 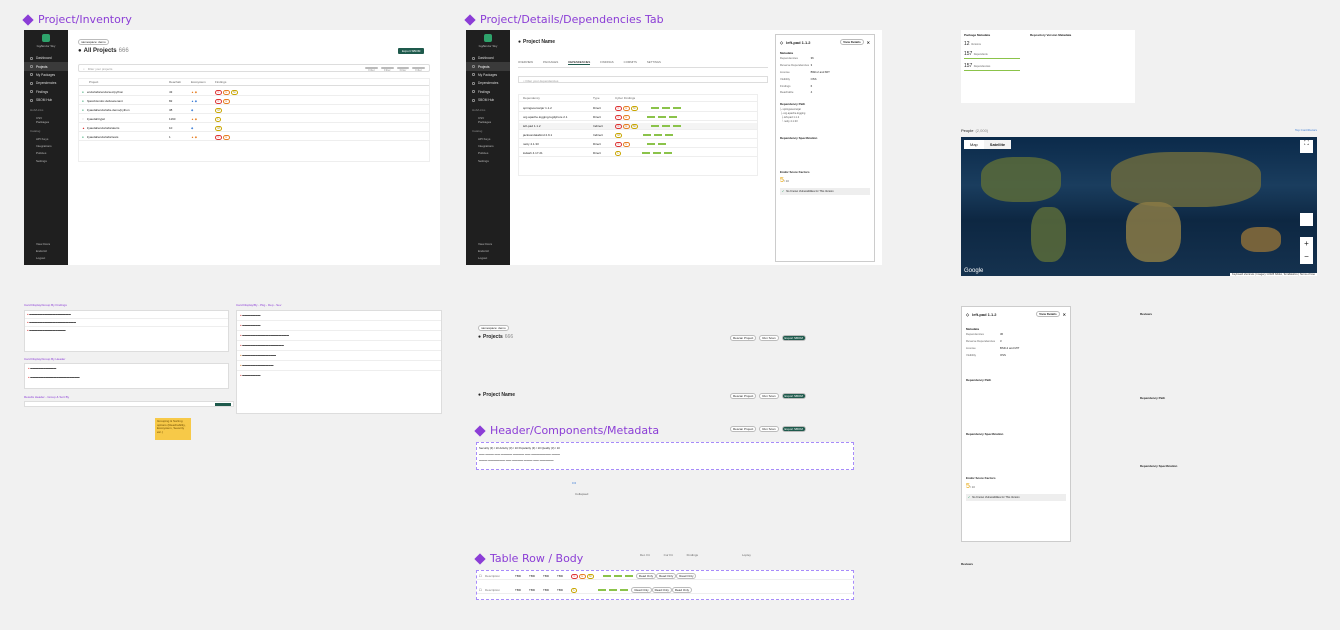 I want to click on street-view-icon, so click(x=1306, y=219).